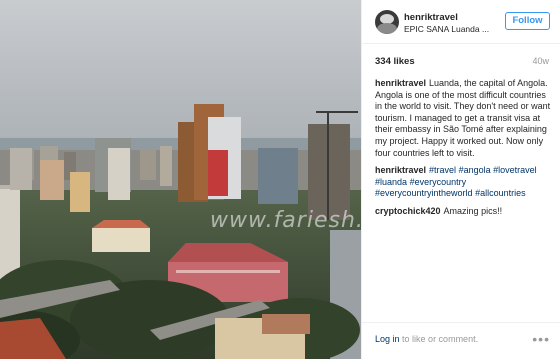 The height and width of the screenshot is (359, 560). Describe the element at coordinates (527, 21) in the screenshot. I see `follow-button: Follow` at that location.